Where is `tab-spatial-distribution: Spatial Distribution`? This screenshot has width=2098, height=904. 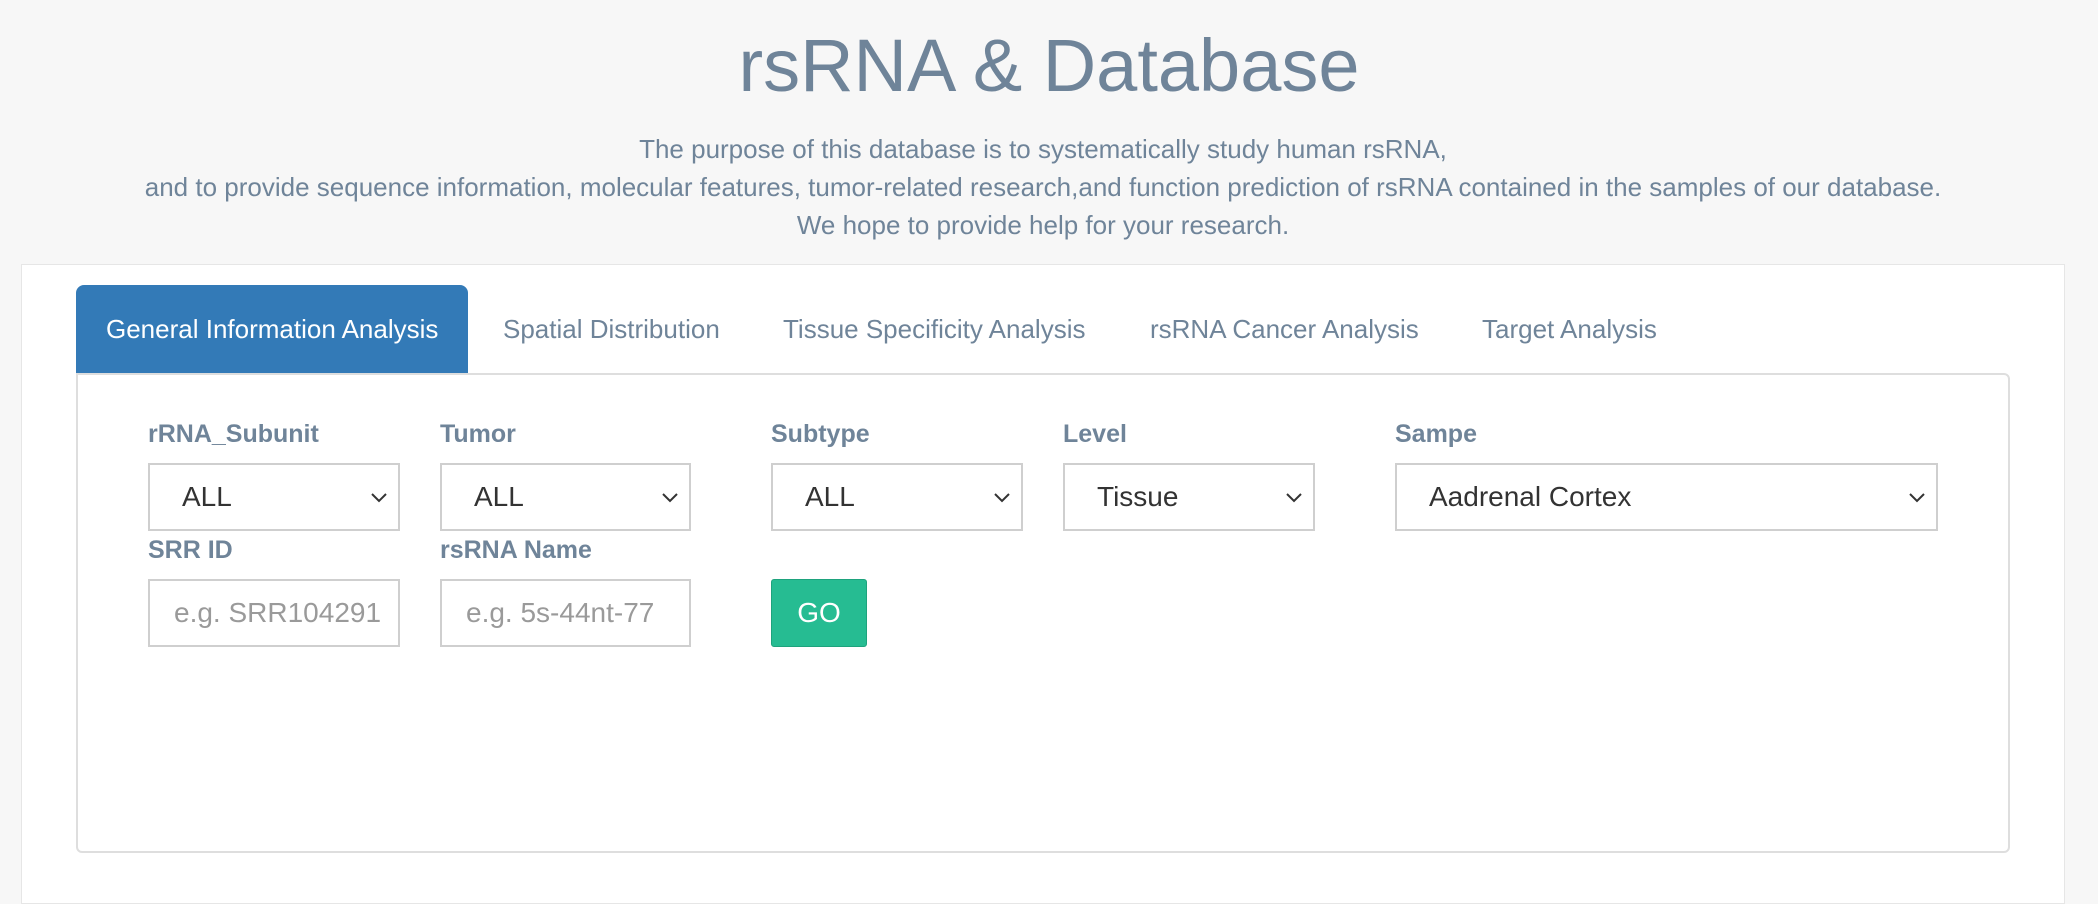 tab-spatial-distribution: Spatial Distribution is located at coordinates (611, 329).